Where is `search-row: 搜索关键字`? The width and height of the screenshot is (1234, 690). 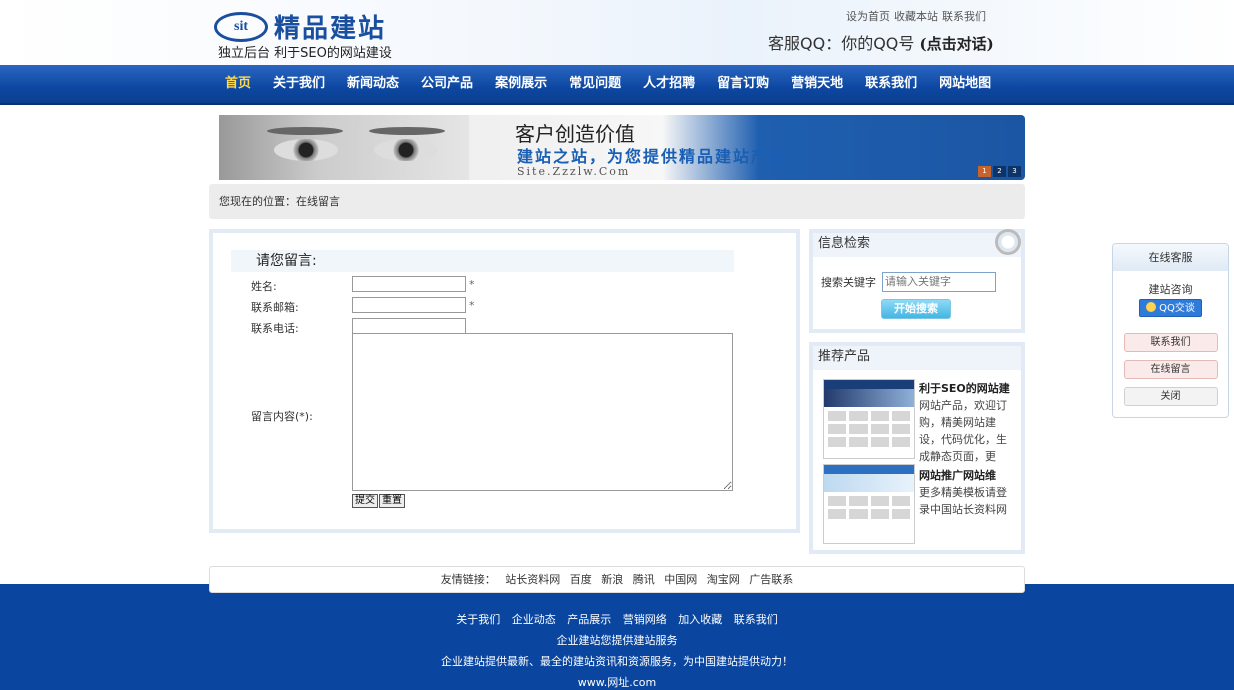 search-row: 搜索关键字 is located at coordinates (908, 282).